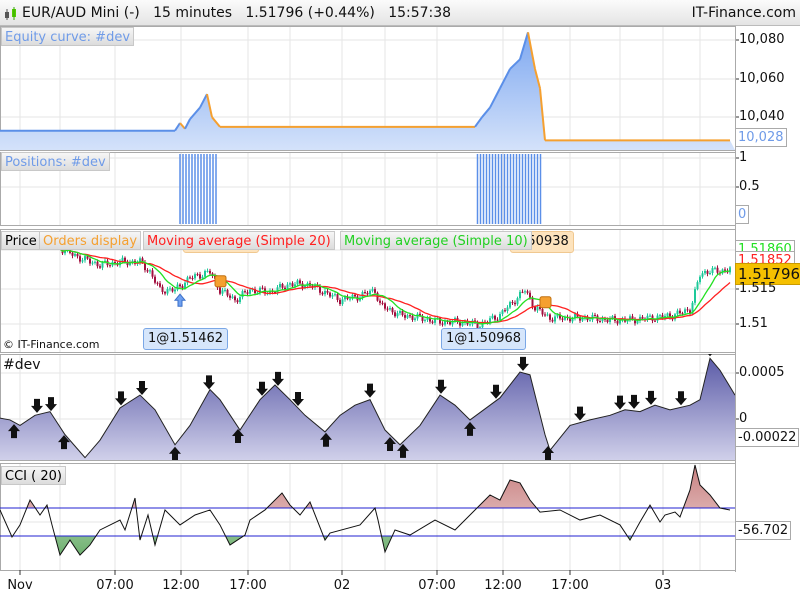  What do you see at coordinates (239, 240) in the screenshot?
I see `legend-ma20: Moving average (Simple 20)` at bounding box center [239, 240].